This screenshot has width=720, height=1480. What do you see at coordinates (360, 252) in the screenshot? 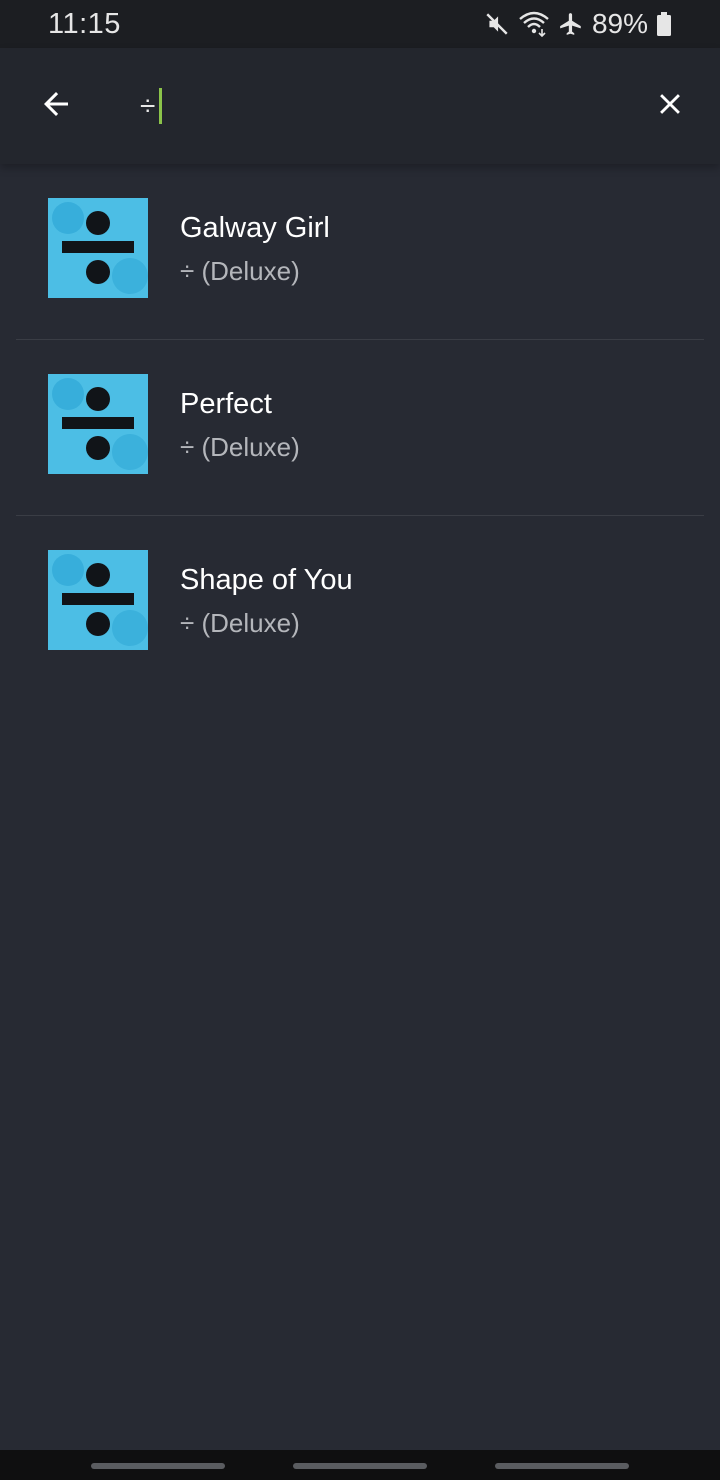
I see `list-item: Galway Girl ÷ (Deluxe)` at bounding box center [360, 252].